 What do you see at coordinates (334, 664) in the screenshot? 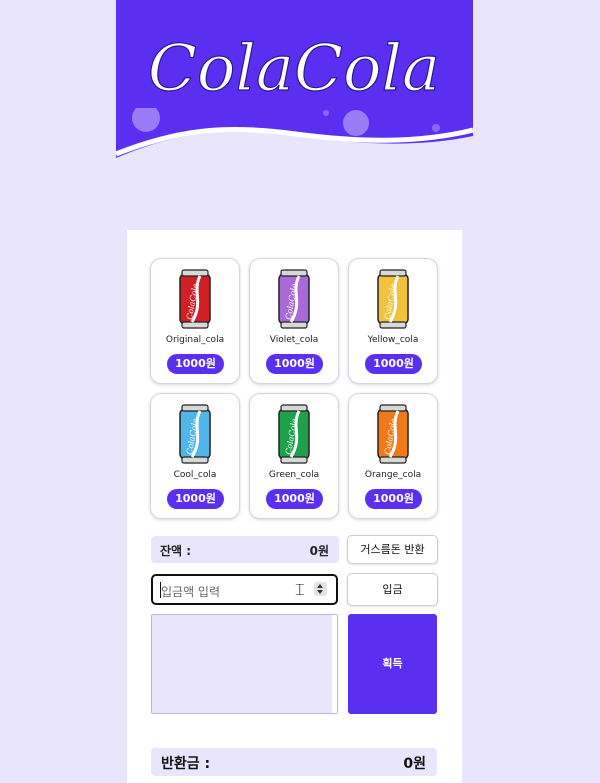
I see `scrollbar` at bounding box center [334, 664].